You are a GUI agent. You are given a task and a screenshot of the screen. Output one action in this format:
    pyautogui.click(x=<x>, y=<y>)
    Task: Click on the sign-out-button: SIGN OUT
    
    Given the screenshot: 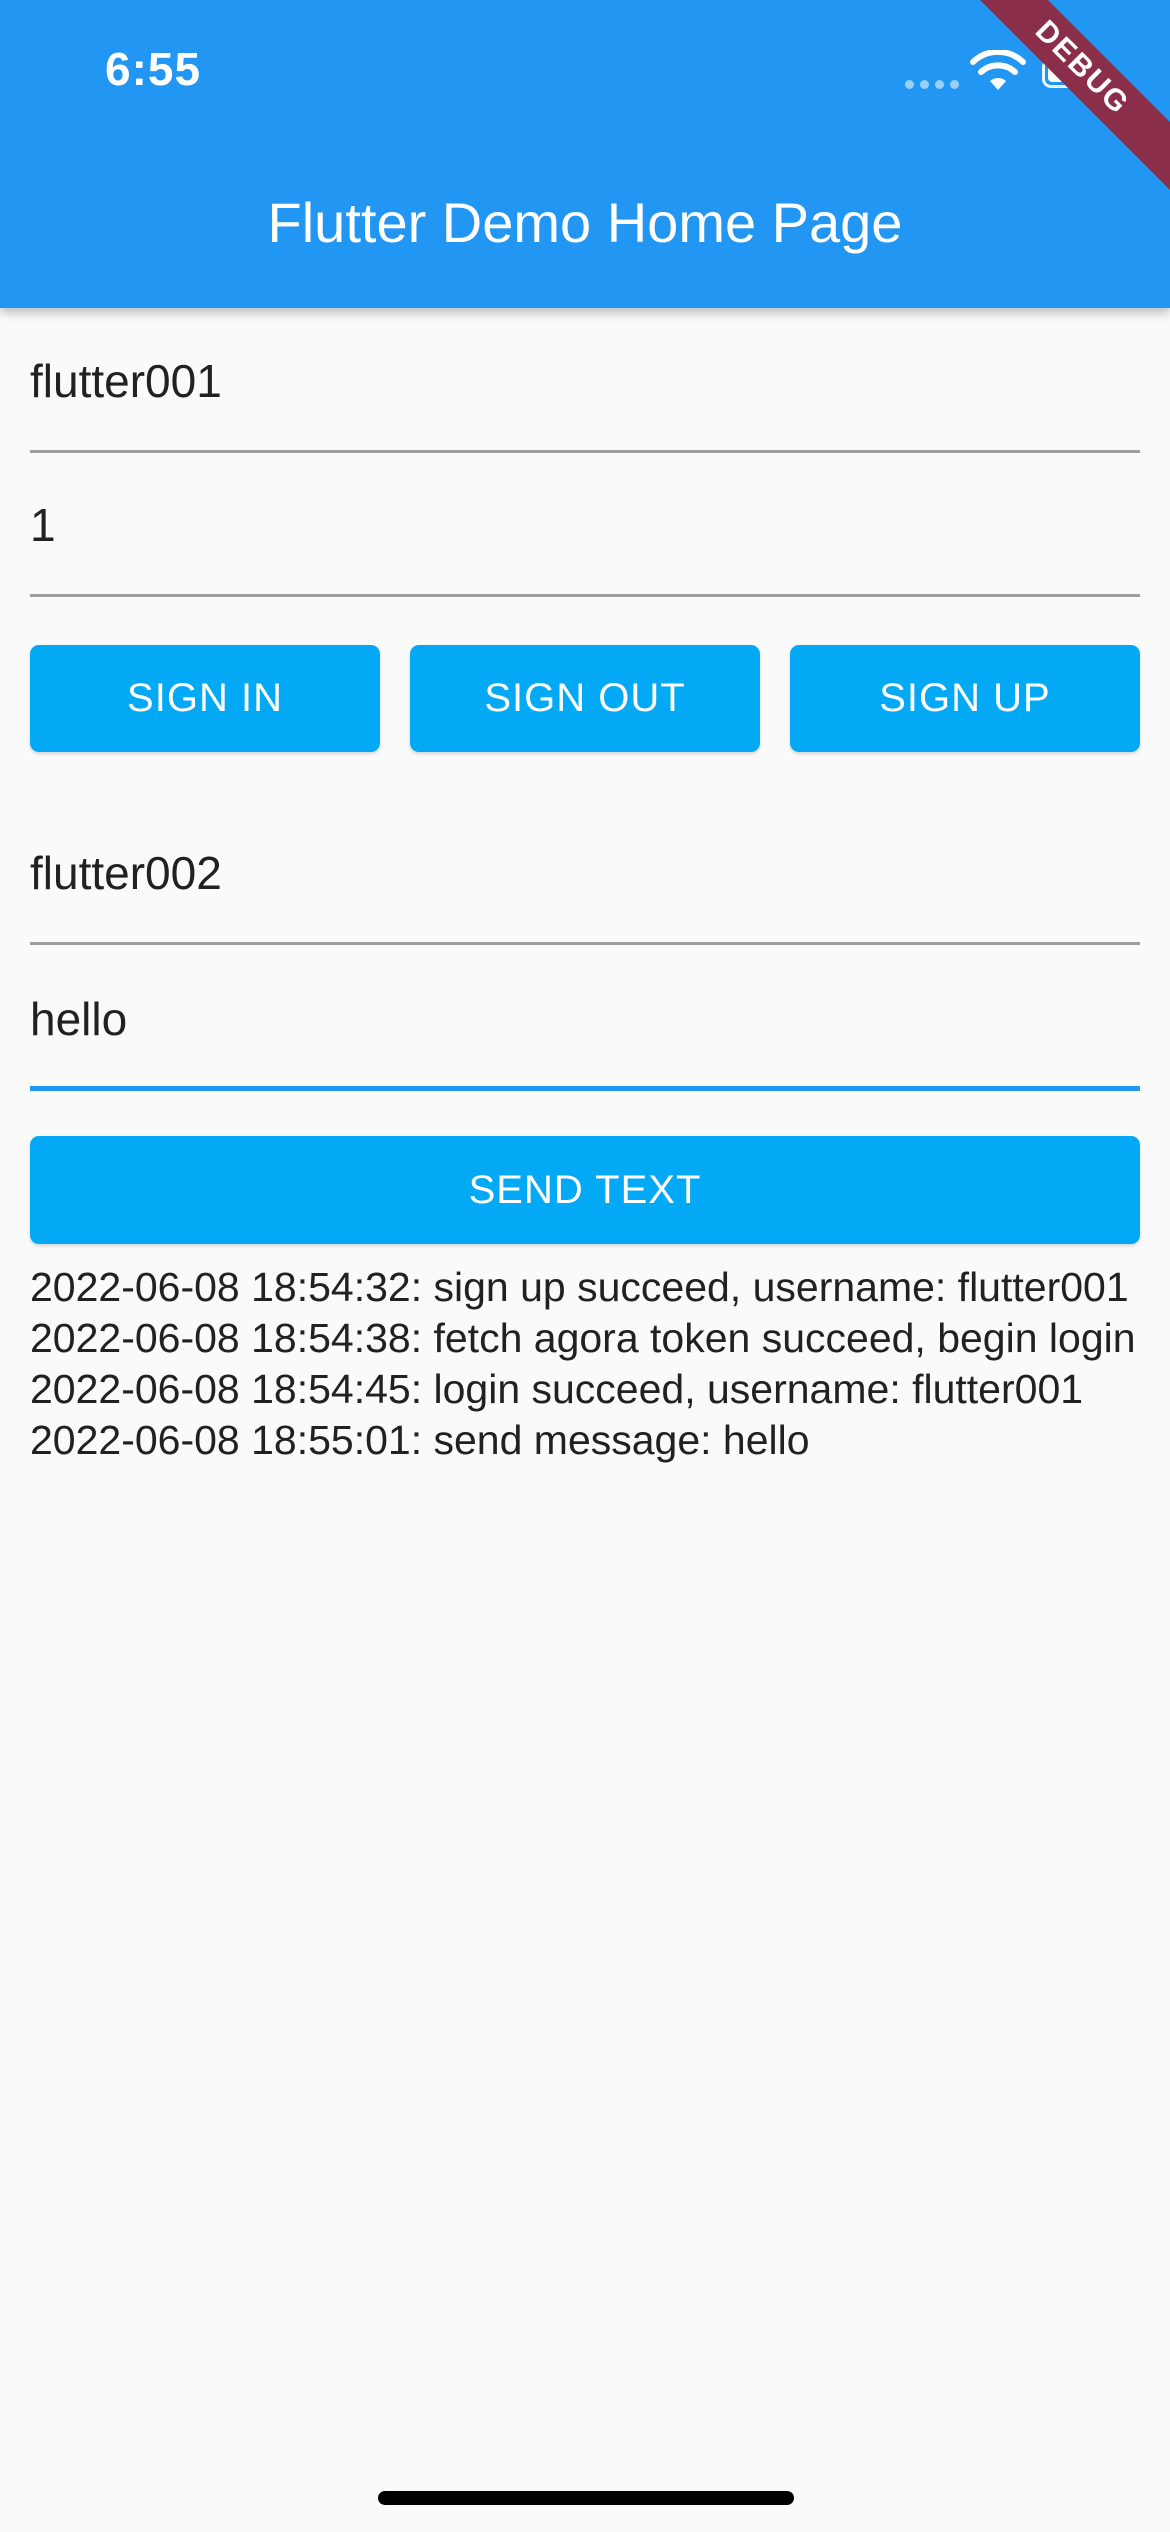 What is the action you would take?
    pyautogui.click(x=585, y=698)
    